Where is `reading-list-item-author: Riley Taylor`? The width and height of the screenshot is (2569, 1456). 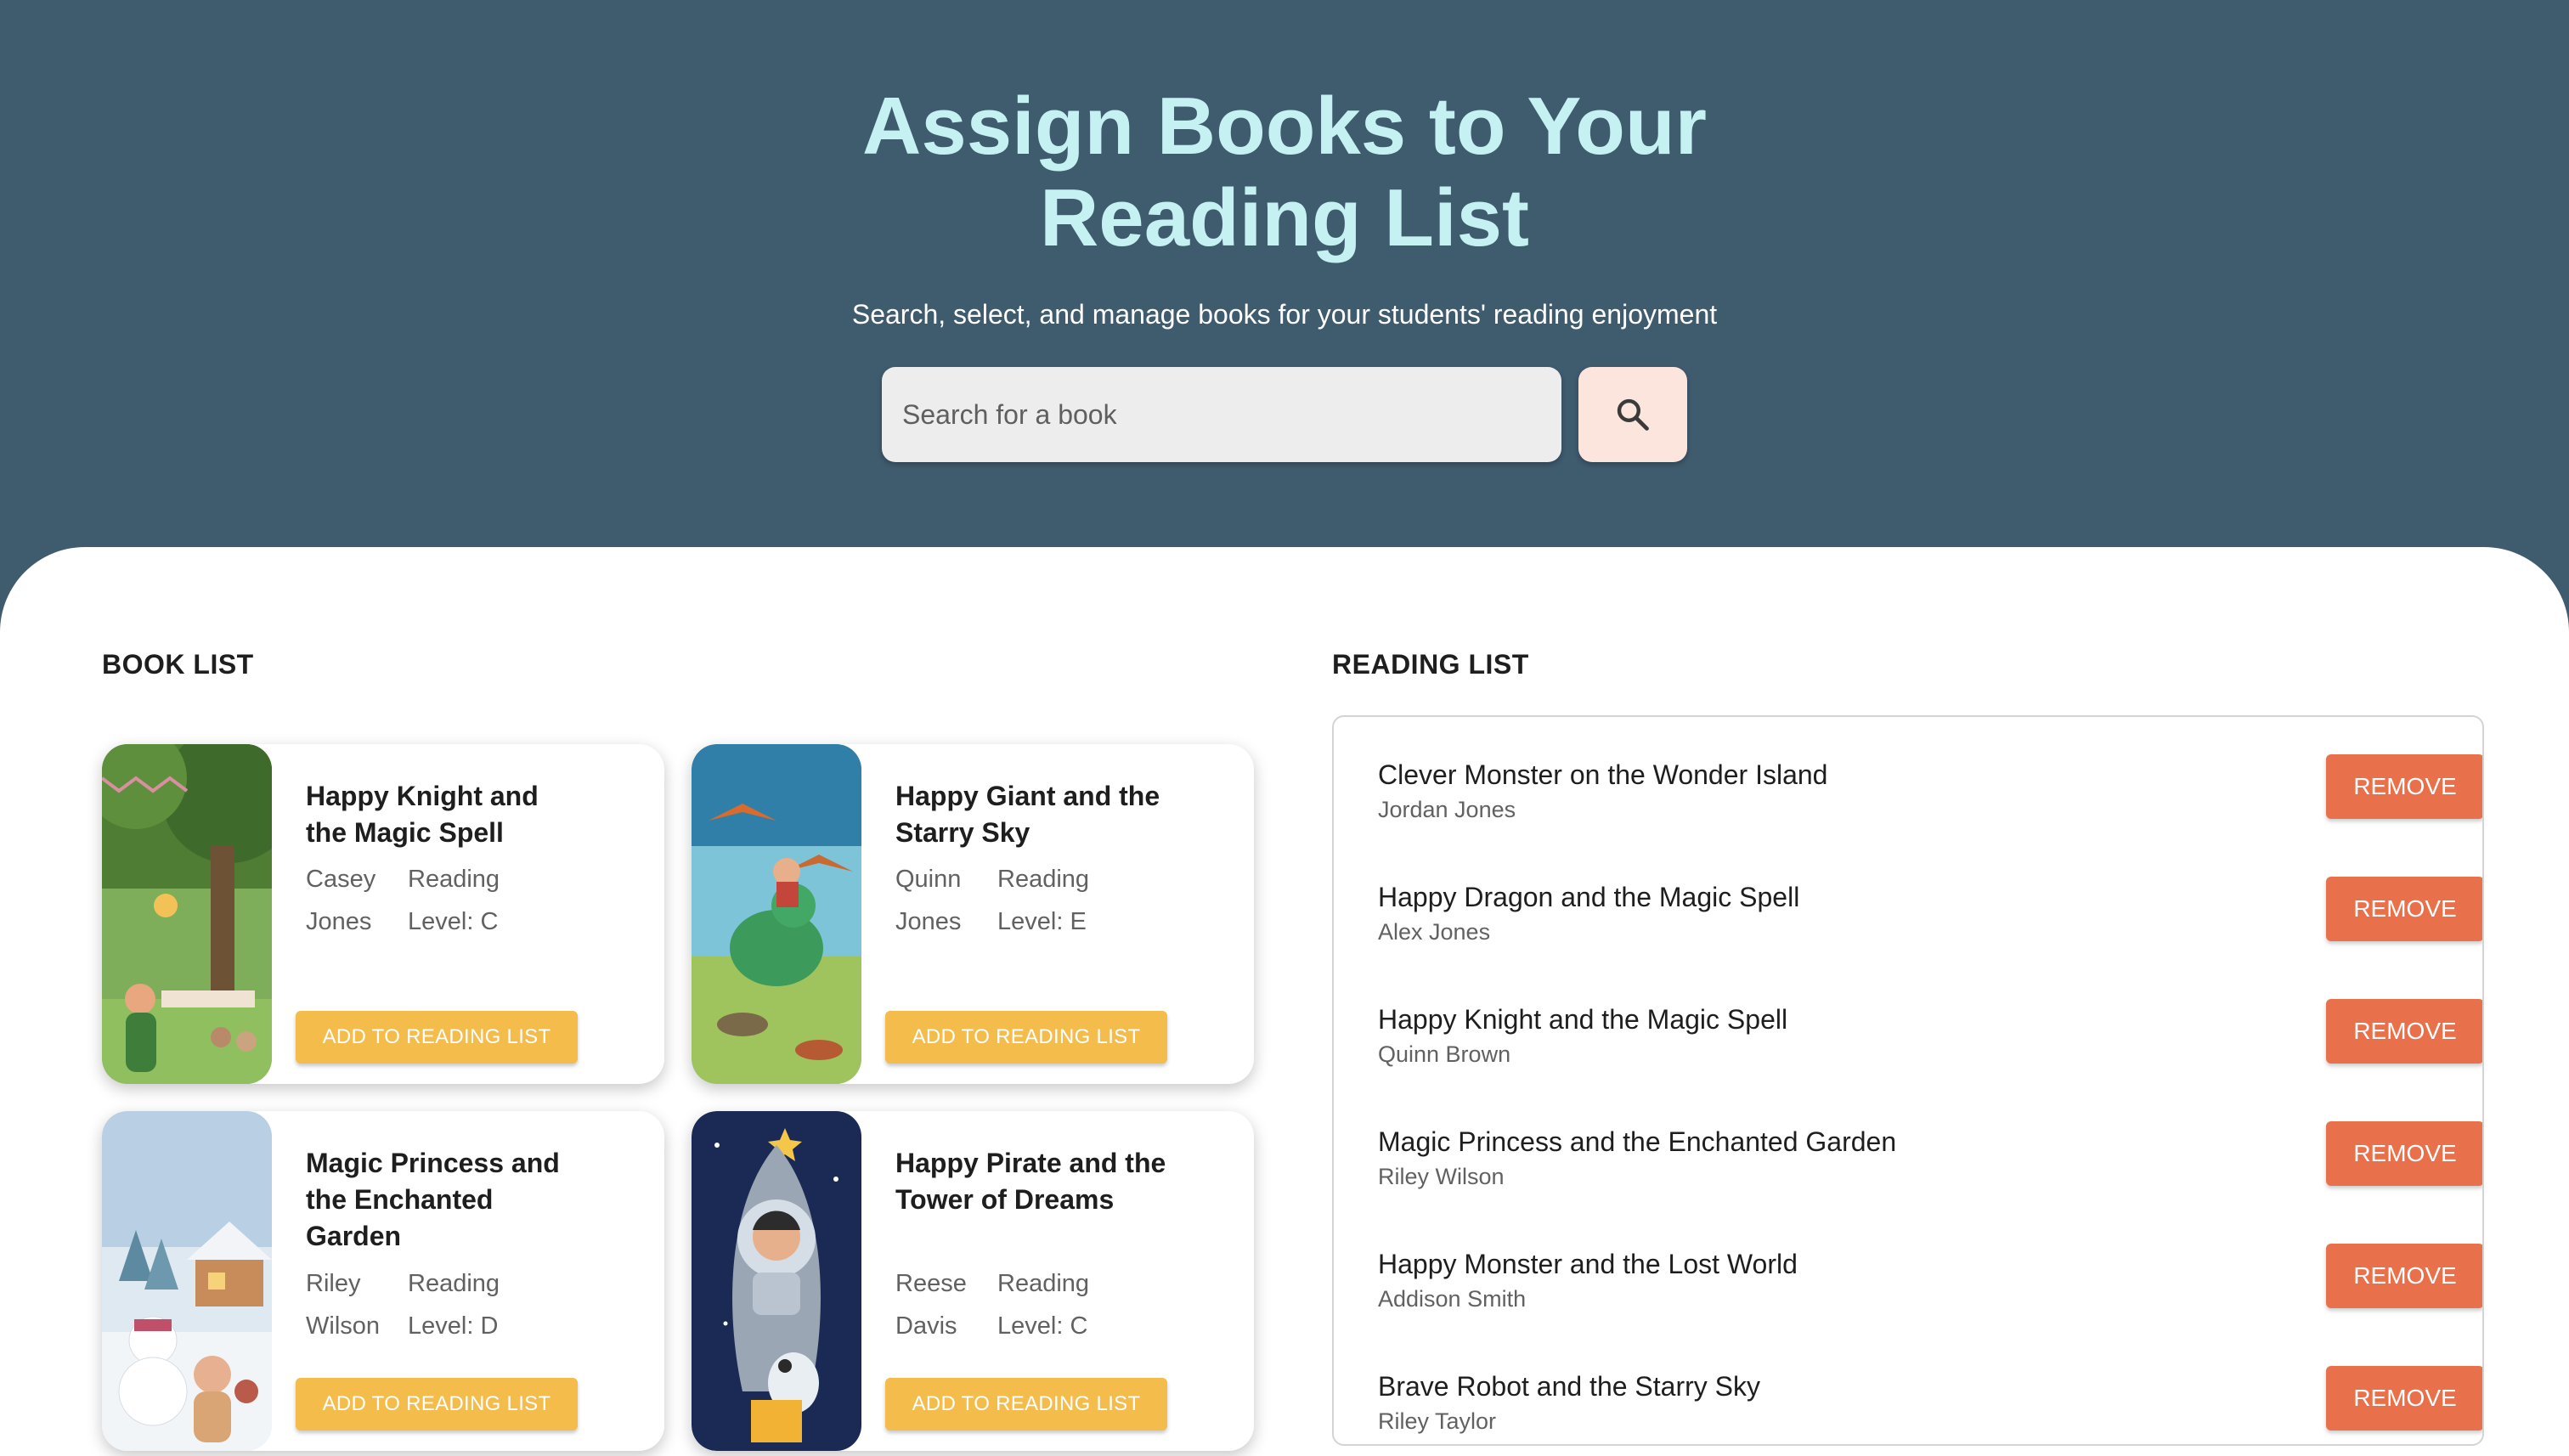 reading-list-item-author: Riley Taylor is located at coordinates (1438, 1421).